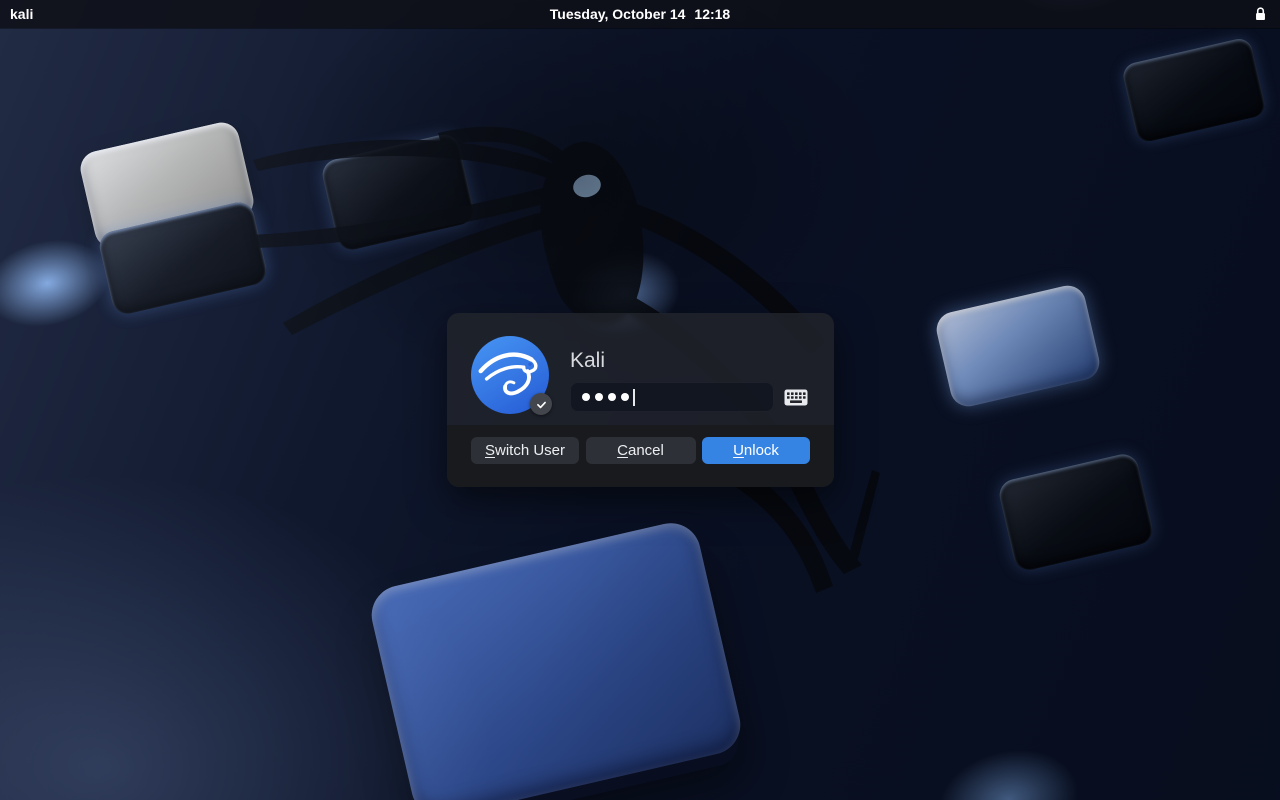 The width and height of the screenshot is (1280, 800). I want to click on on-screen-keyboard-button, so click(796, 397).